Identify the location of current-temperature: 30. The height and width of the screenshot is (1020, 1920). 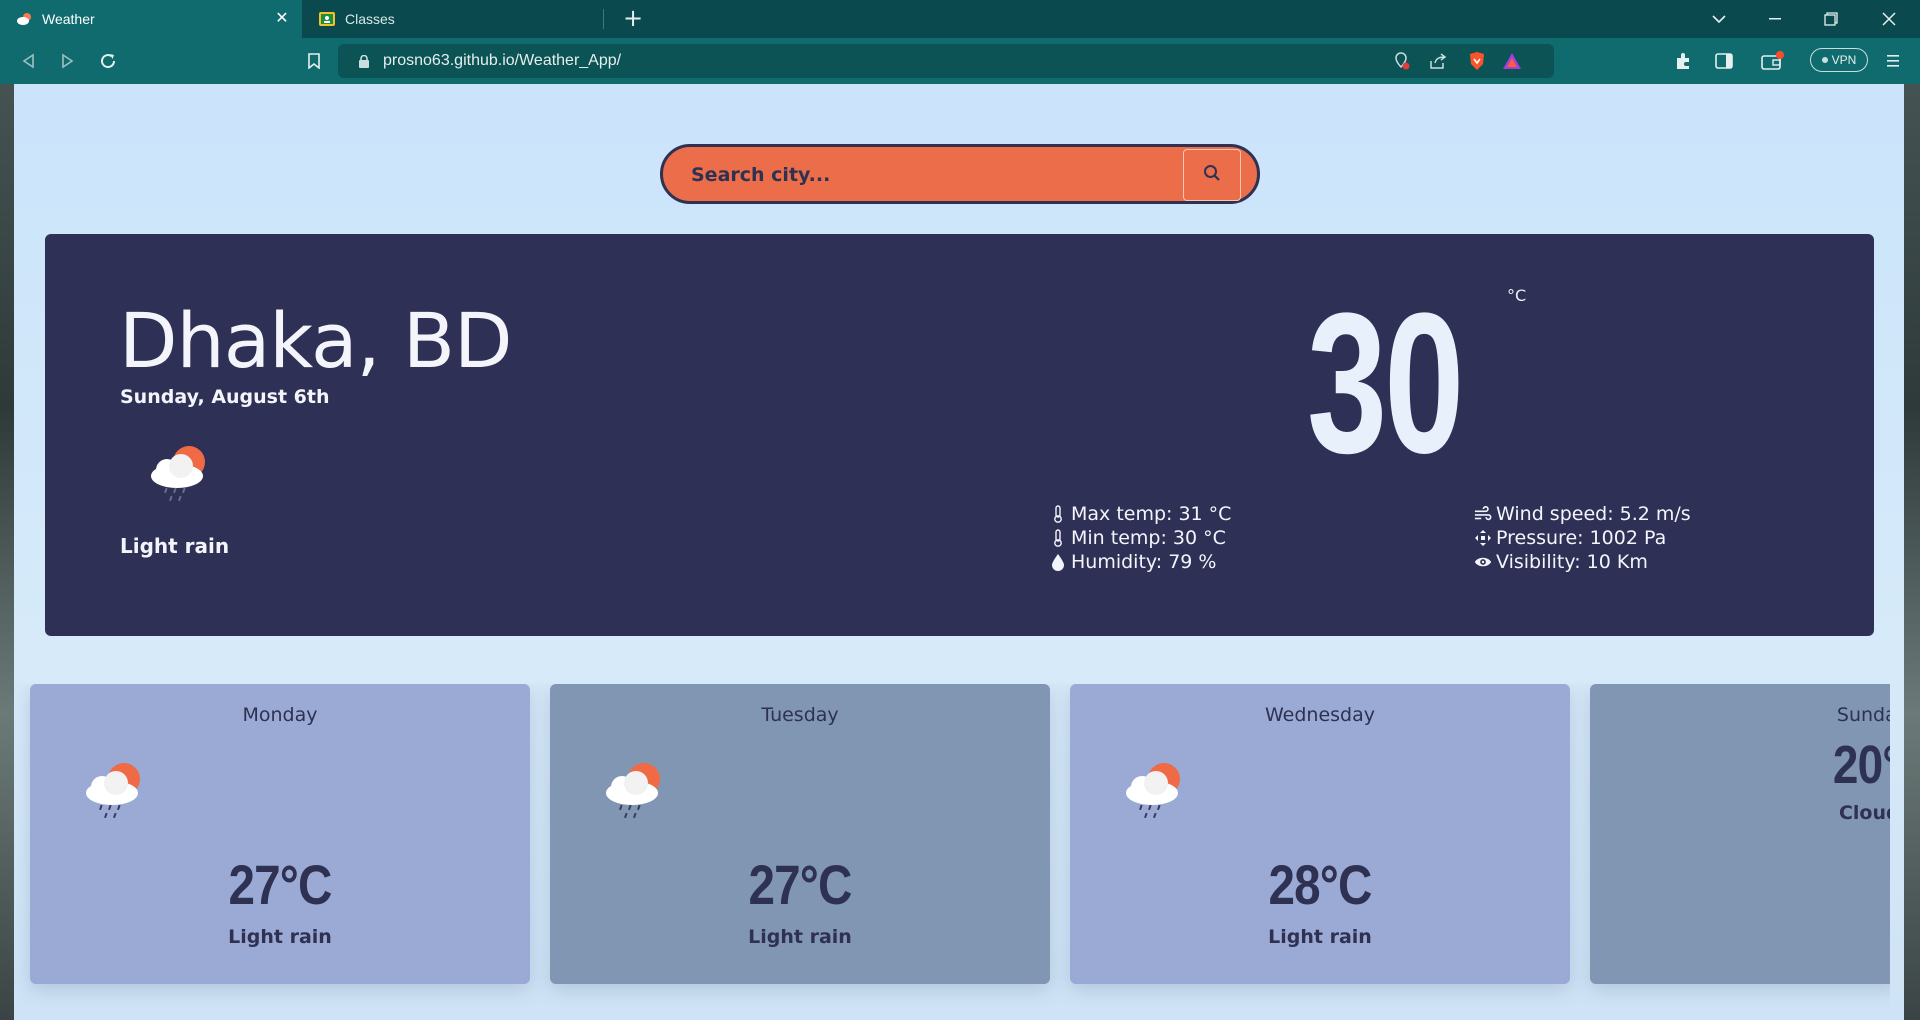
(1385, 383).